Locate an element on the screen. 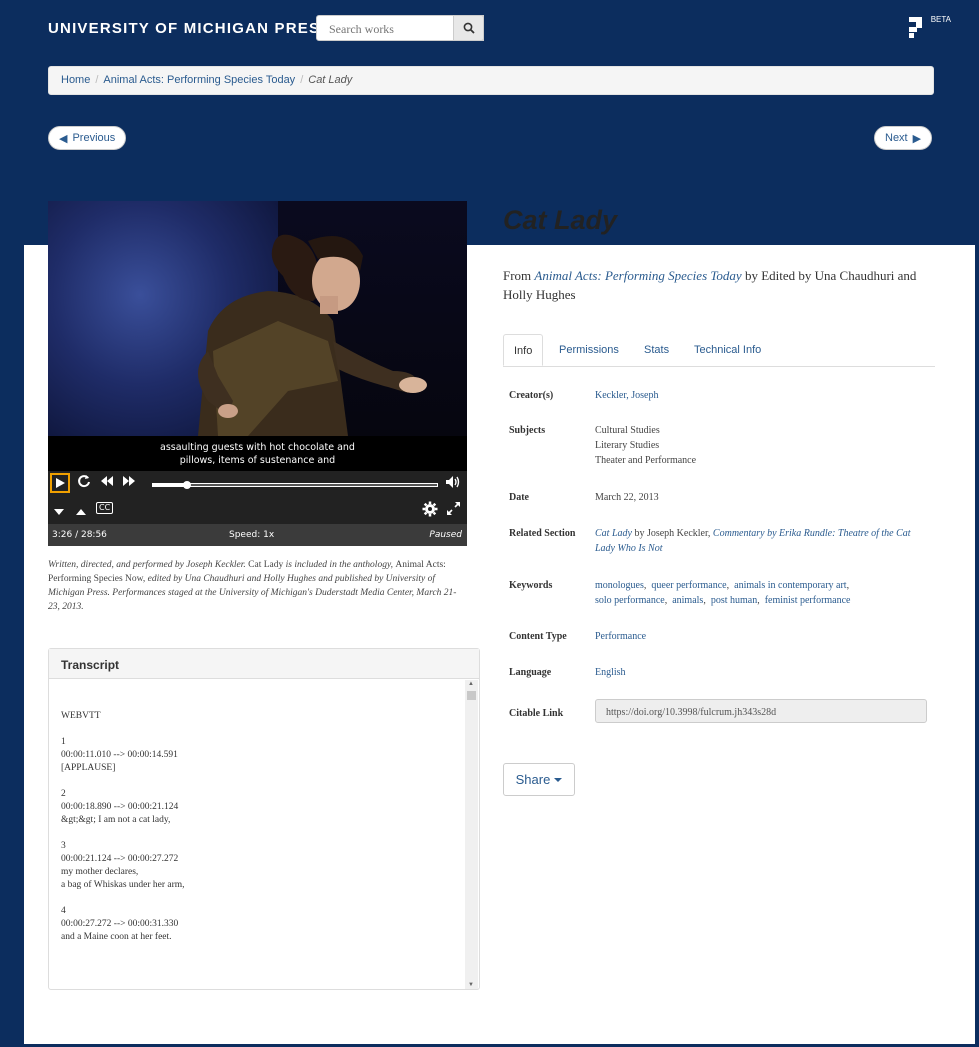 Image resolution: width=979 pixels, height=1047 pixels. play-button is located at coordinates (60, 483).